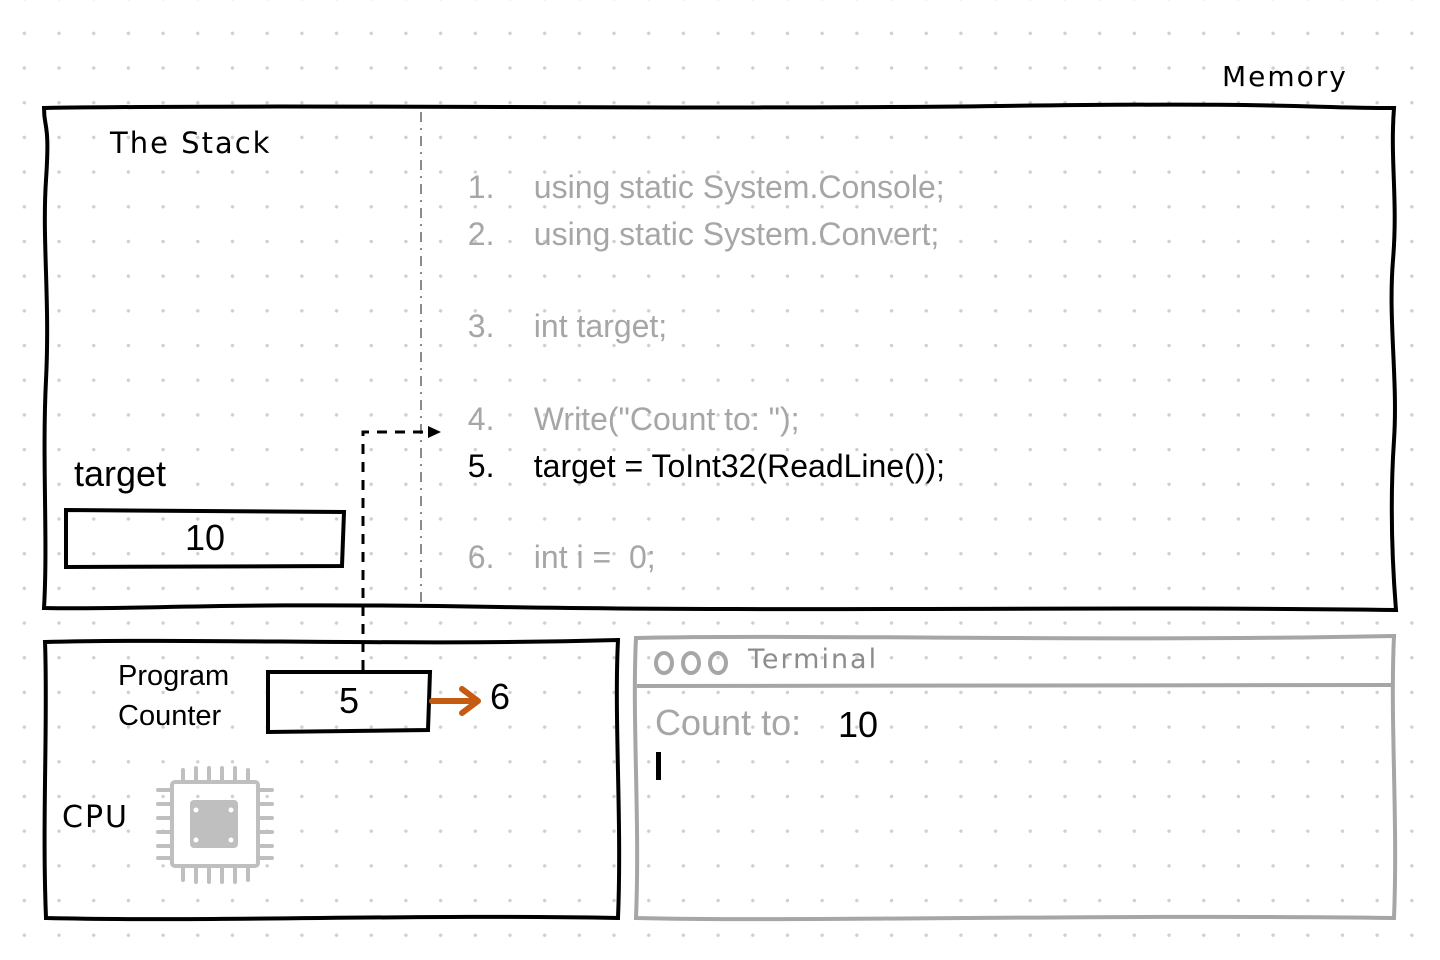  I want to click on terminal-window-buttons, so click(691, 663).